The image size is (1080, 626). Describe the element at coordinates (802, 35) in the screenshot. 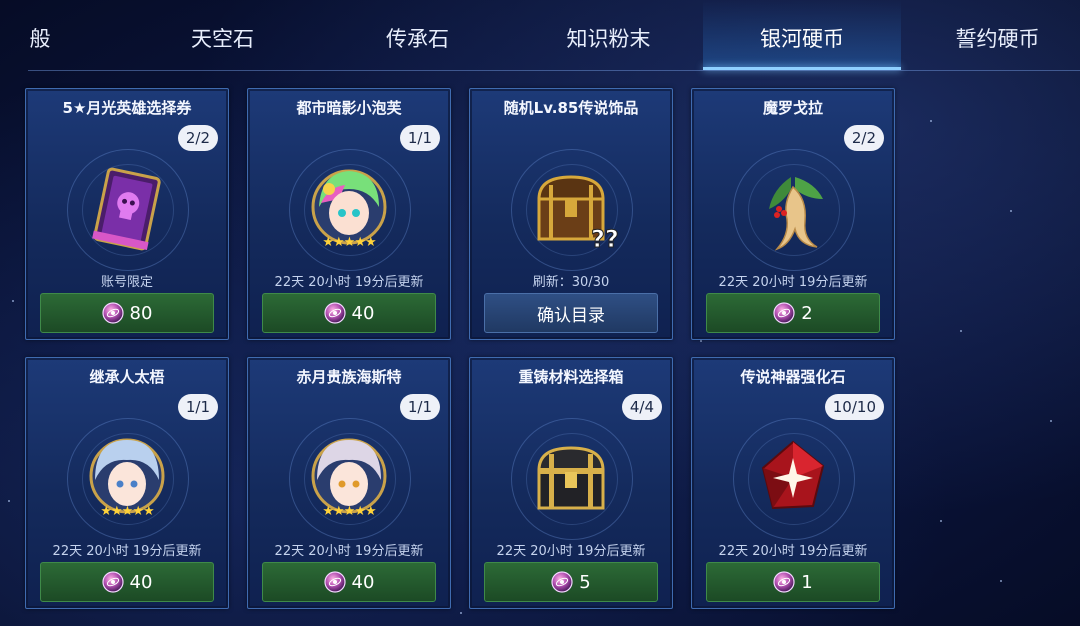

I see `tab-galaxy-coin: 银河硬币` at that location.